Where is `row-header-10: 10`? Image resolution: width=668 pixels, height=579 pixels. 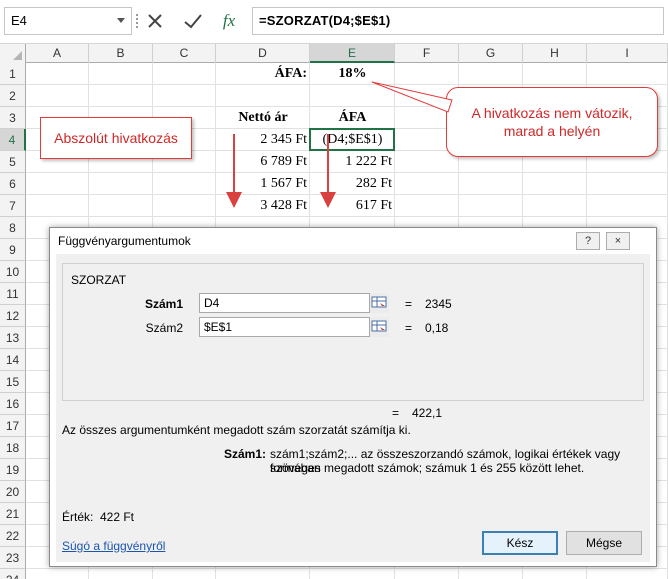
row-header-10: 10 is located at coordinates (13, 272).